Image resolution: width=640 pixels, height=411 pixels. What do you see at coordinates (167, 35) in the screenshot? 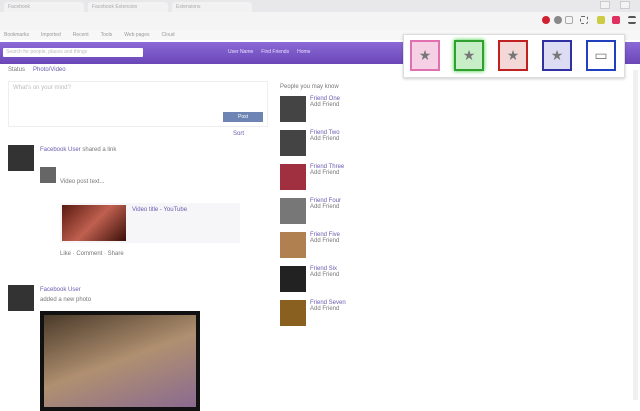
I see `bookmark: Cloud` at bounding box center [167, 35].